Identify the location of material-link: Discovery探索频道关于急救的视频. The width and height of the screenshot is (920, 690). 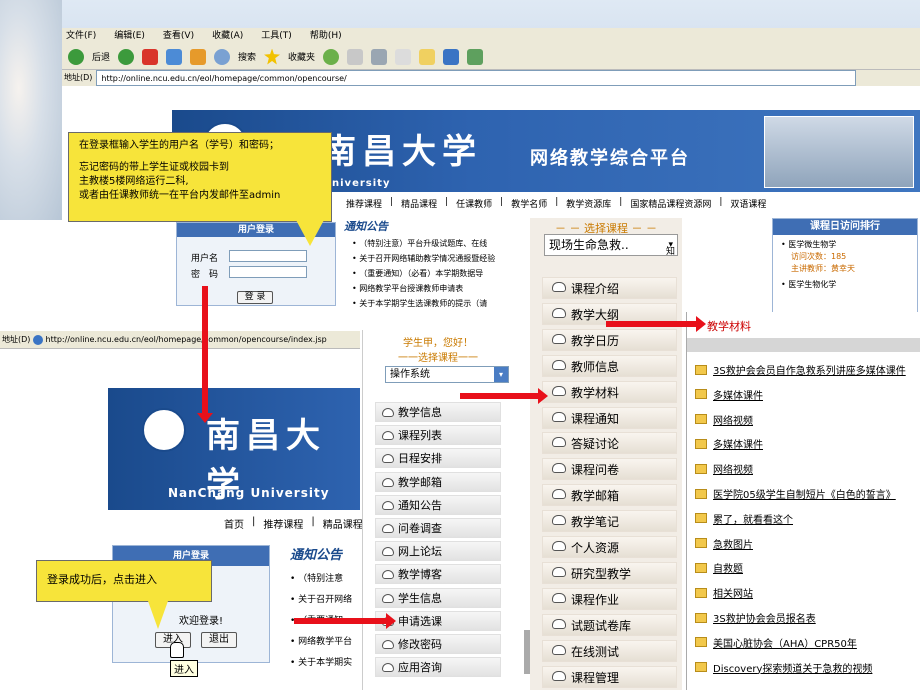
(783, 667).